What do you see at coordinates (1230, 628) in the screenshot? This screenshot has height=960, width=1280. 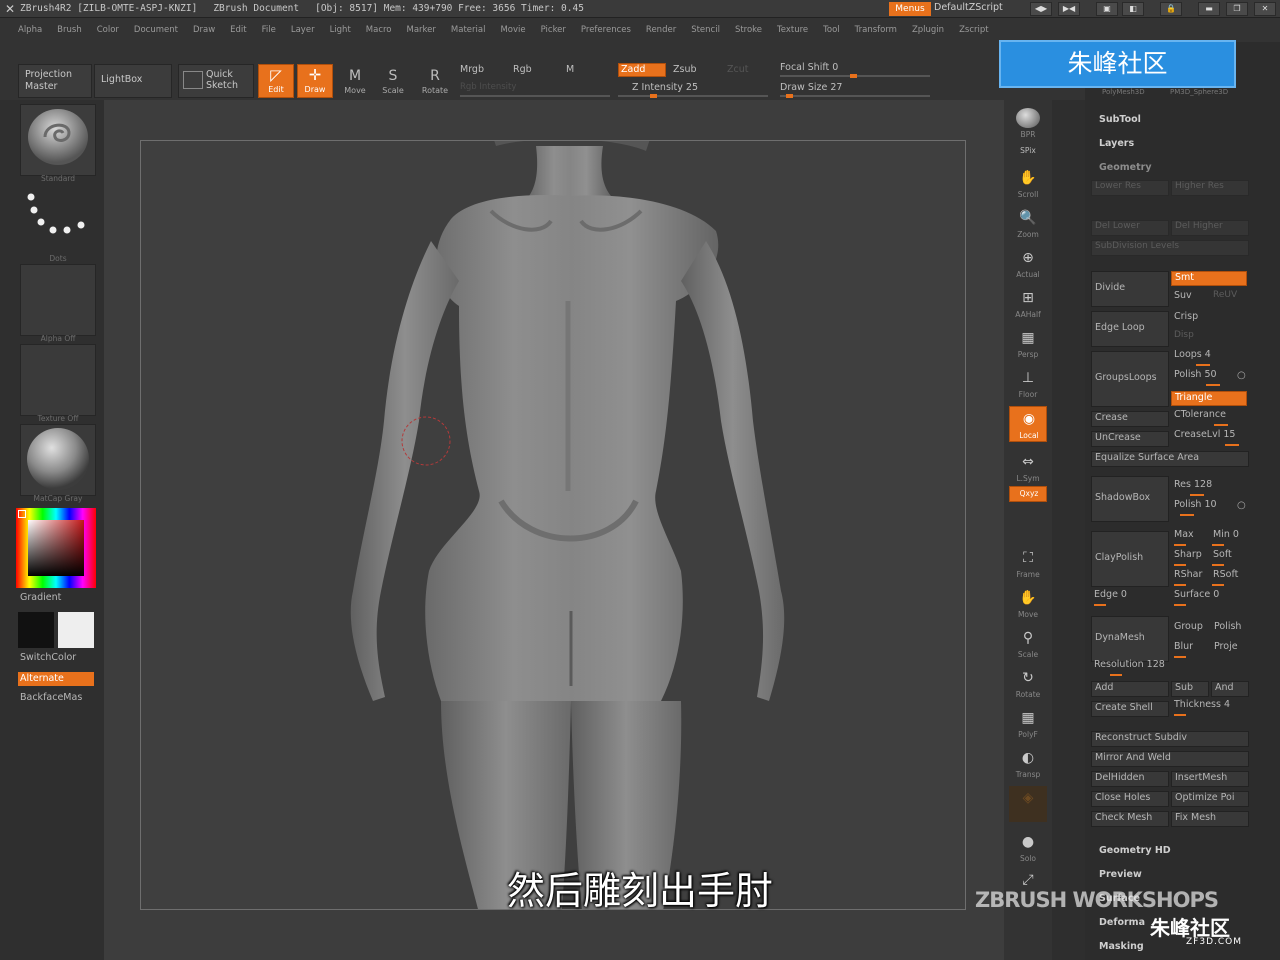 I see `dynamesh-polish-toggle: Polish` at bounding box center [1230, 628].